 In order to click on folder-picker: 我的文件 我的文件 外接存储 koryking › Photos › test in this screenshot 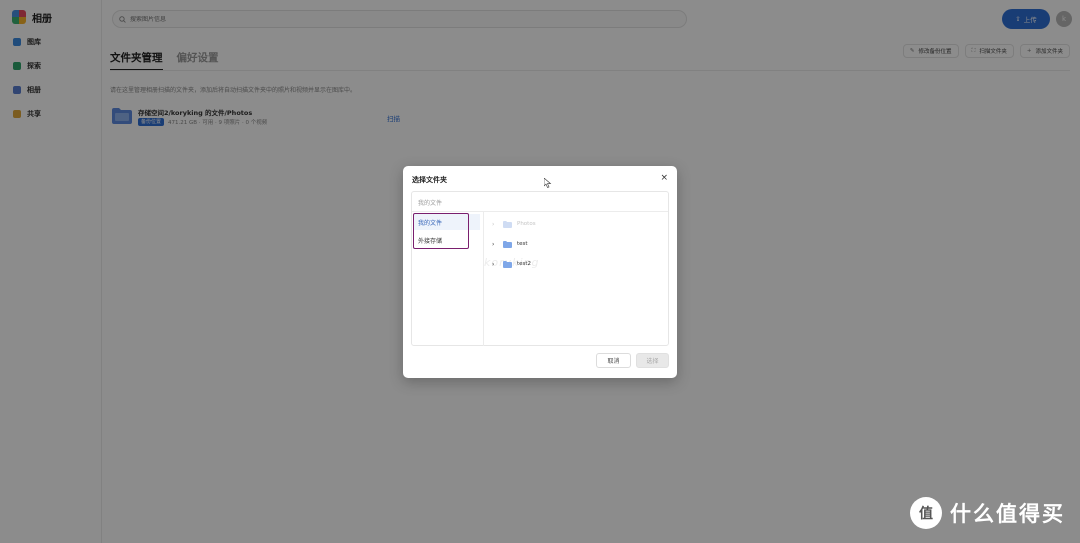, I will do `click(540, 268)`.